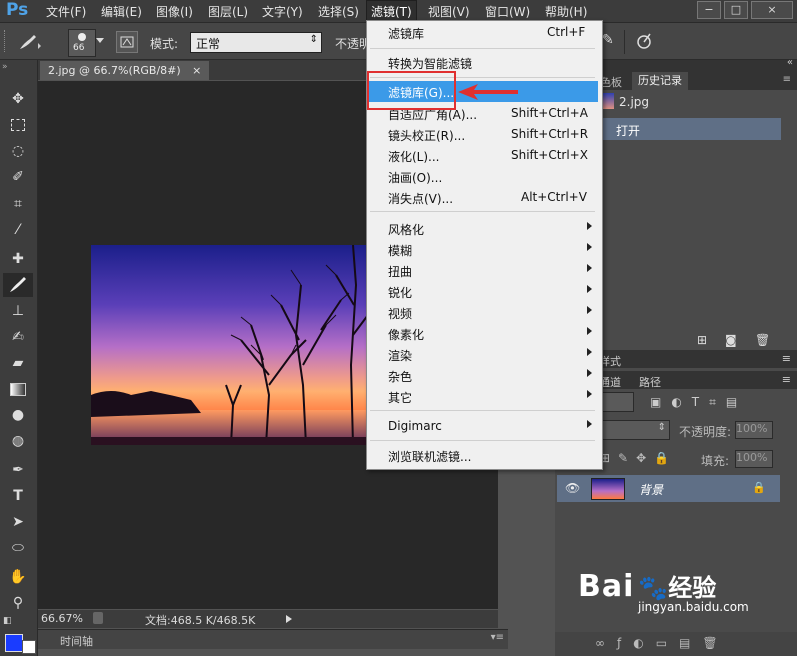 The height and width of the screenshot is (656, 797). Describe the element at coordinates (18, 151) in the screenshot. I see `lasso-tool-icon: ◌` at that location.